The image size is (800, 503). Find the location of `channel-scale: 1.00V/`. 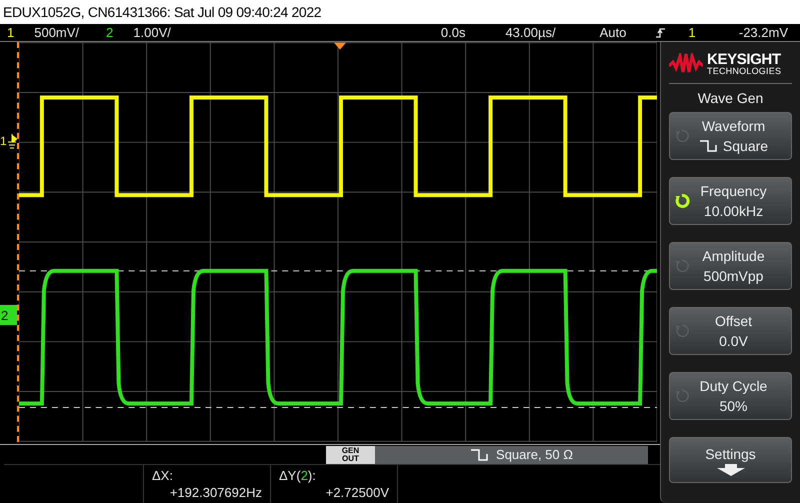

channel-scale: 1.00V/ is located at coordinates (152, 32).